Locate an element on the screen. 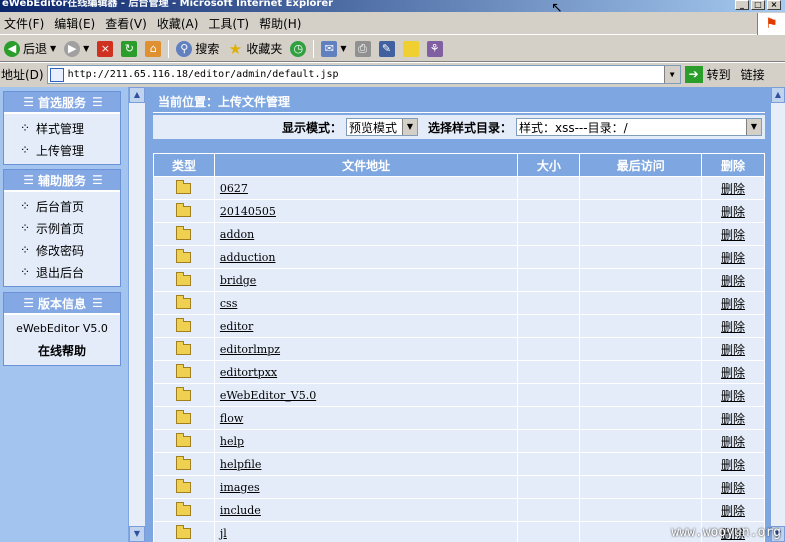  address-dropdown-icon: ▼ is located at coordinates (671, 74).